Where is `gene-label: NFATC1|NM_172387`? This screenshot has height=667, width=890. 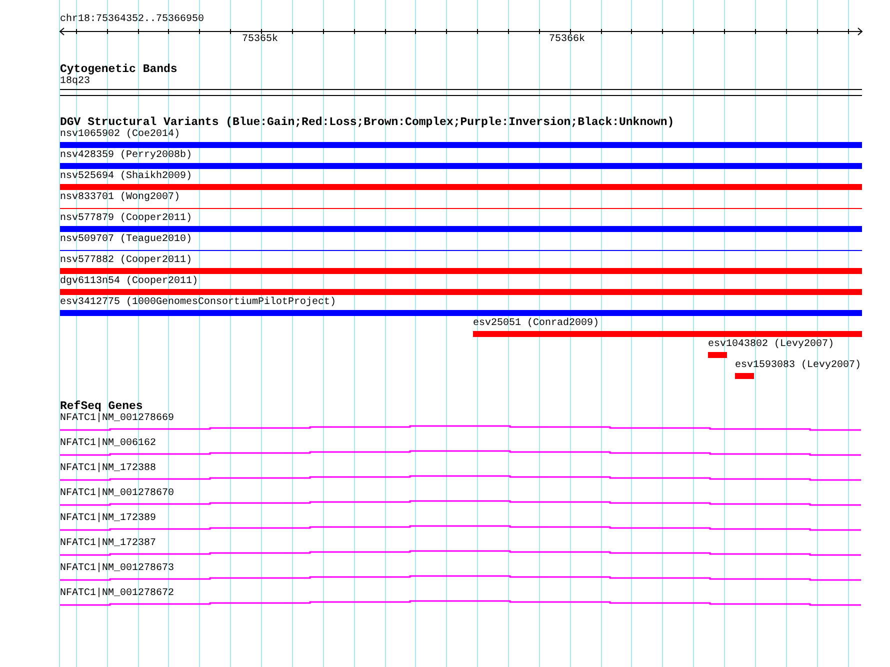 gene-label: NFATC1|NM_172387 is located at coordinates (108, 544).